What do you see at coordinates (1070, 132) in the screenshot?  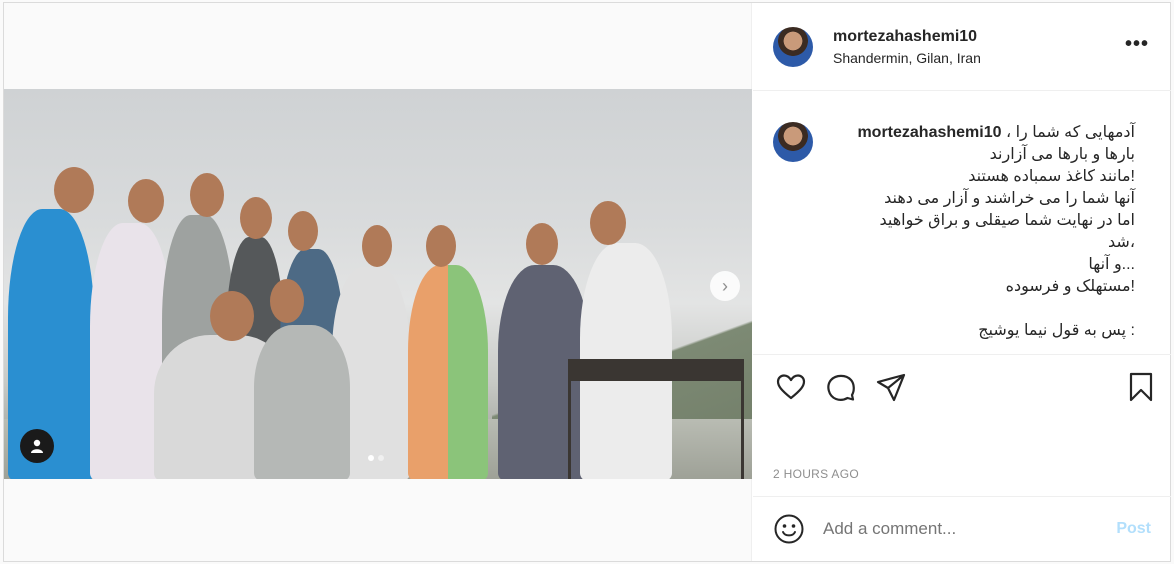 I see `caption-text: آدمهایی که شما را ،` at bounding box center [1070, 132].